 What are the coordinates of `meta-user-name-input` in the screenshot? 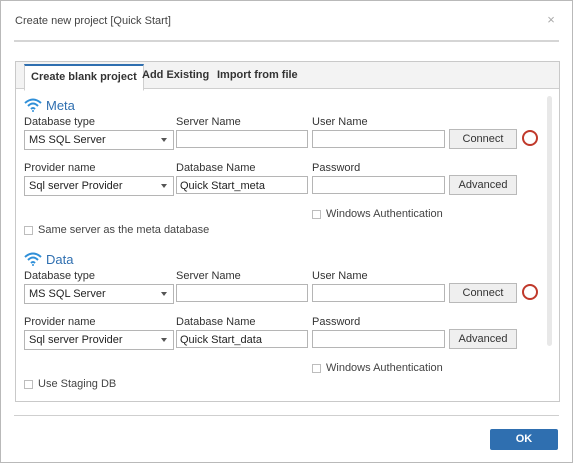 It's located at (378, 139).